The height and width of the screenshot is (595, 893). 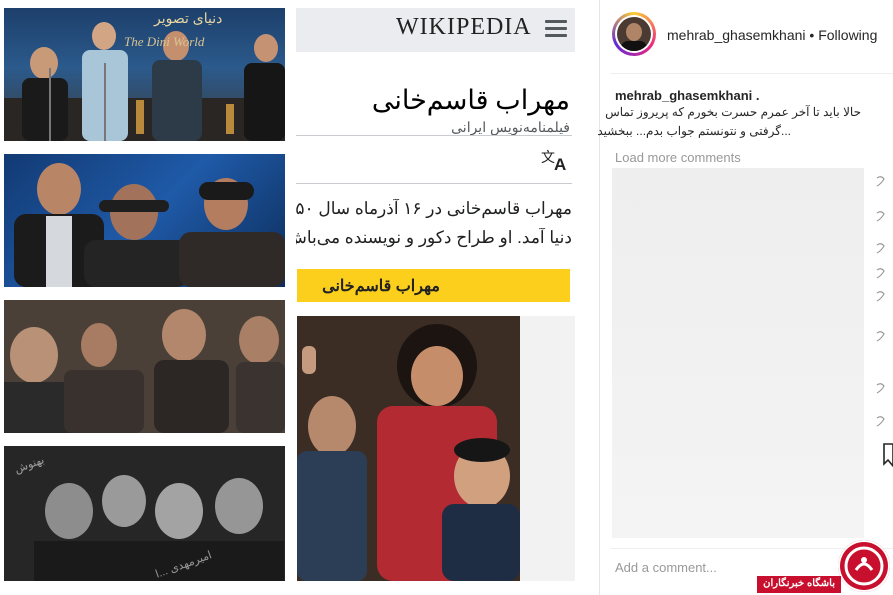 What do you see at coordinates (188, 18) in the screenshot?
I see `banner-text: دنیای تصویر` at bounding box center [188, 18].